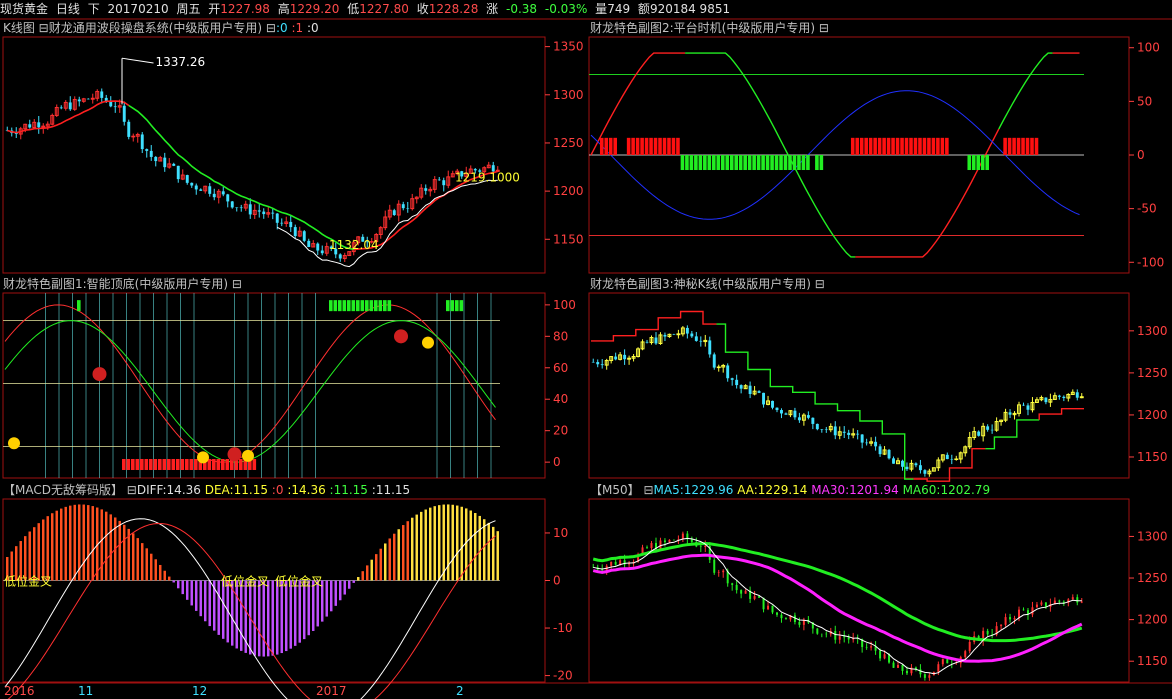 The height and width of the screenshot is (699, 1172). I want to click on ma60-line, so click(837, 592).